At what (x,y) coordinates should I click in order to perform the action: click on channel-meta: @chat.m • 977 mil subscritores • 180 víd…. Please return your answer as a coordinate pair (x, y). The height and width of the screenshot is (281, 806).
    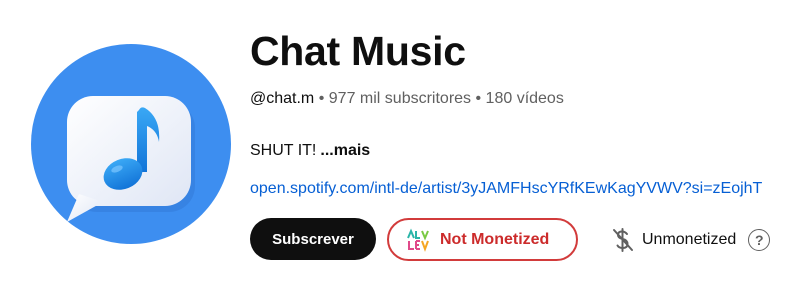
    Looking at the image, I should click on (407, 99).